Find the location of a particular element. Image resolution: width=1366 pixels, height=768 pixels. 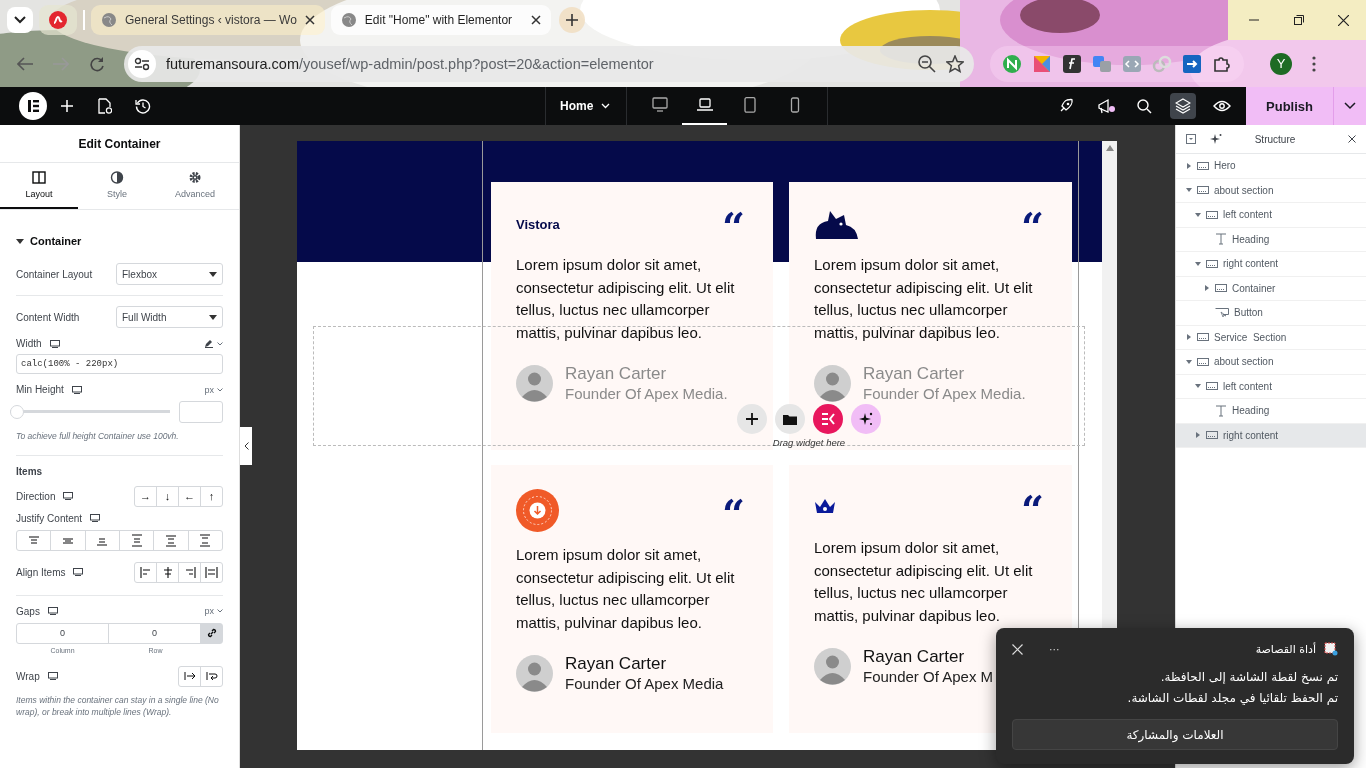

close-button is located at coordinates (1017, 649).